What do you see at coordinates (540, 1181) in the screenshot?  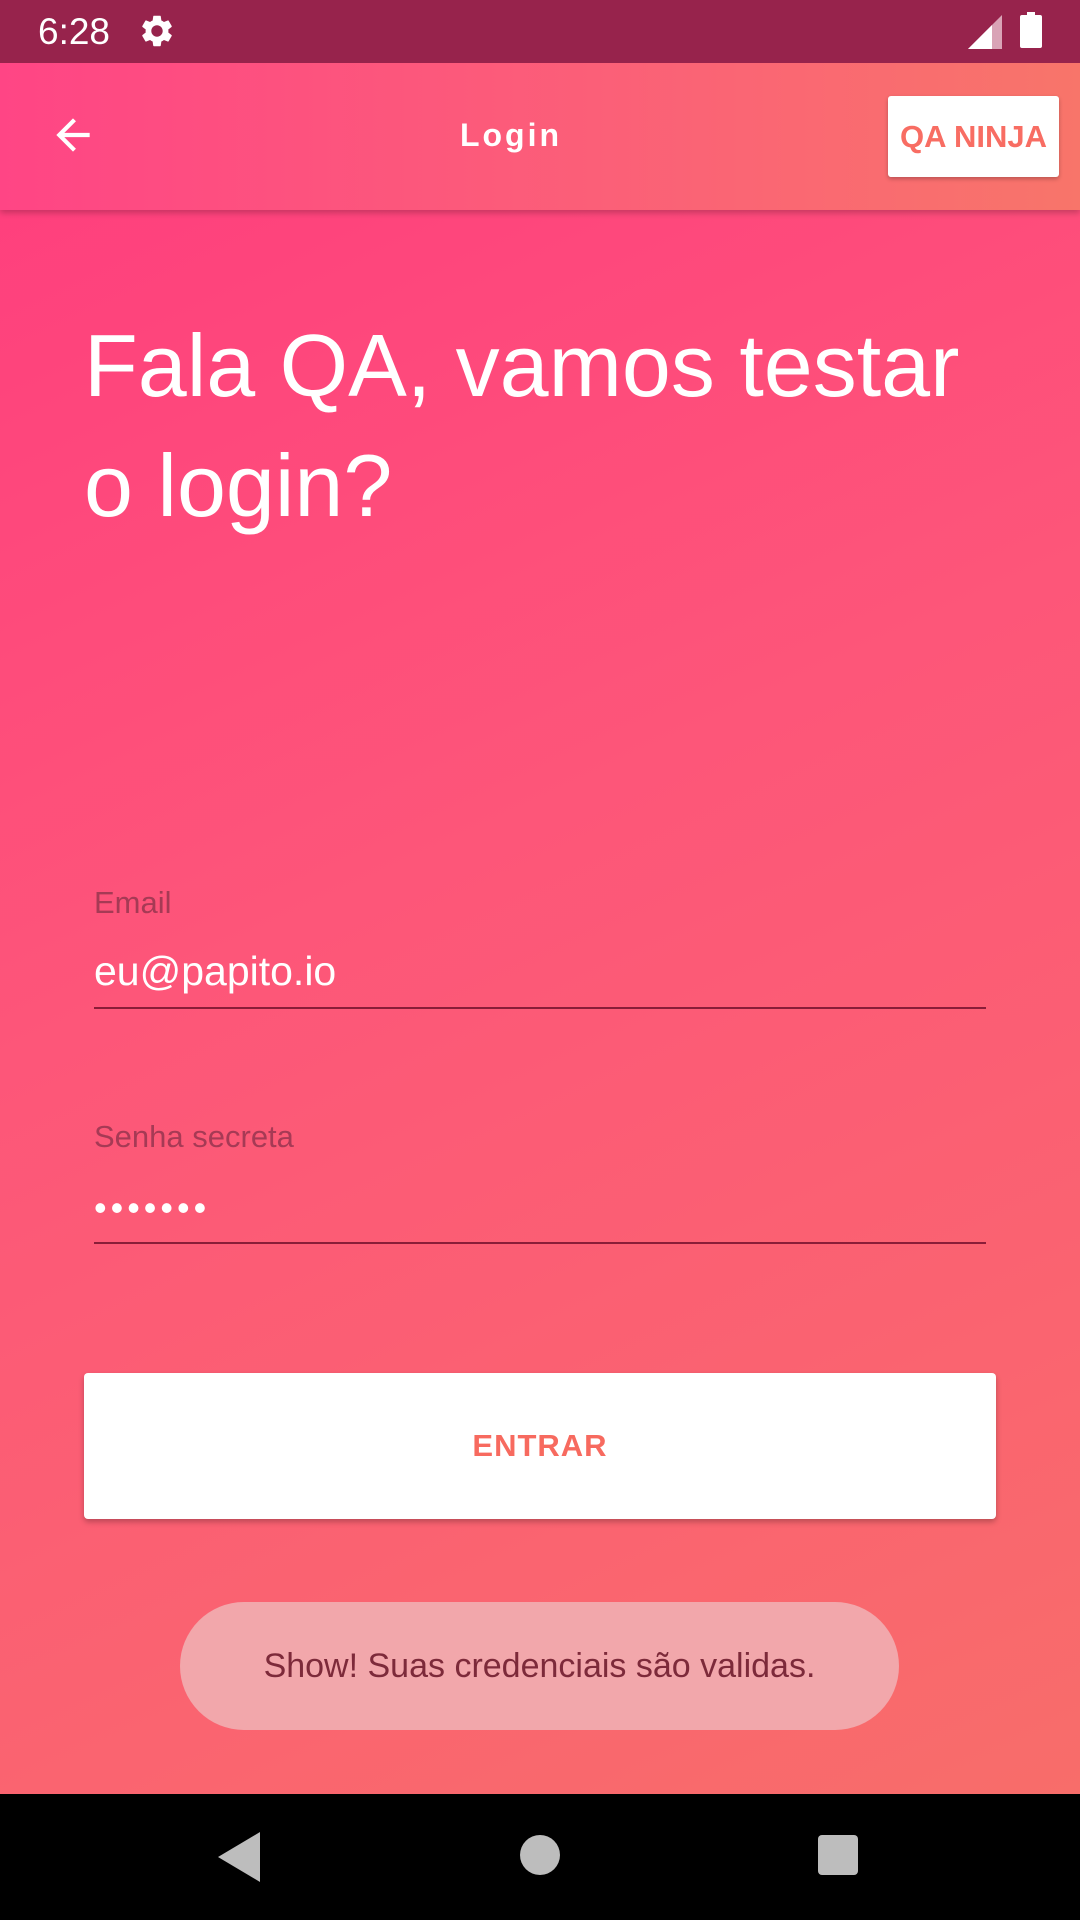 I see `password-field: Senha secreta` at bounding box center [540, 1181].